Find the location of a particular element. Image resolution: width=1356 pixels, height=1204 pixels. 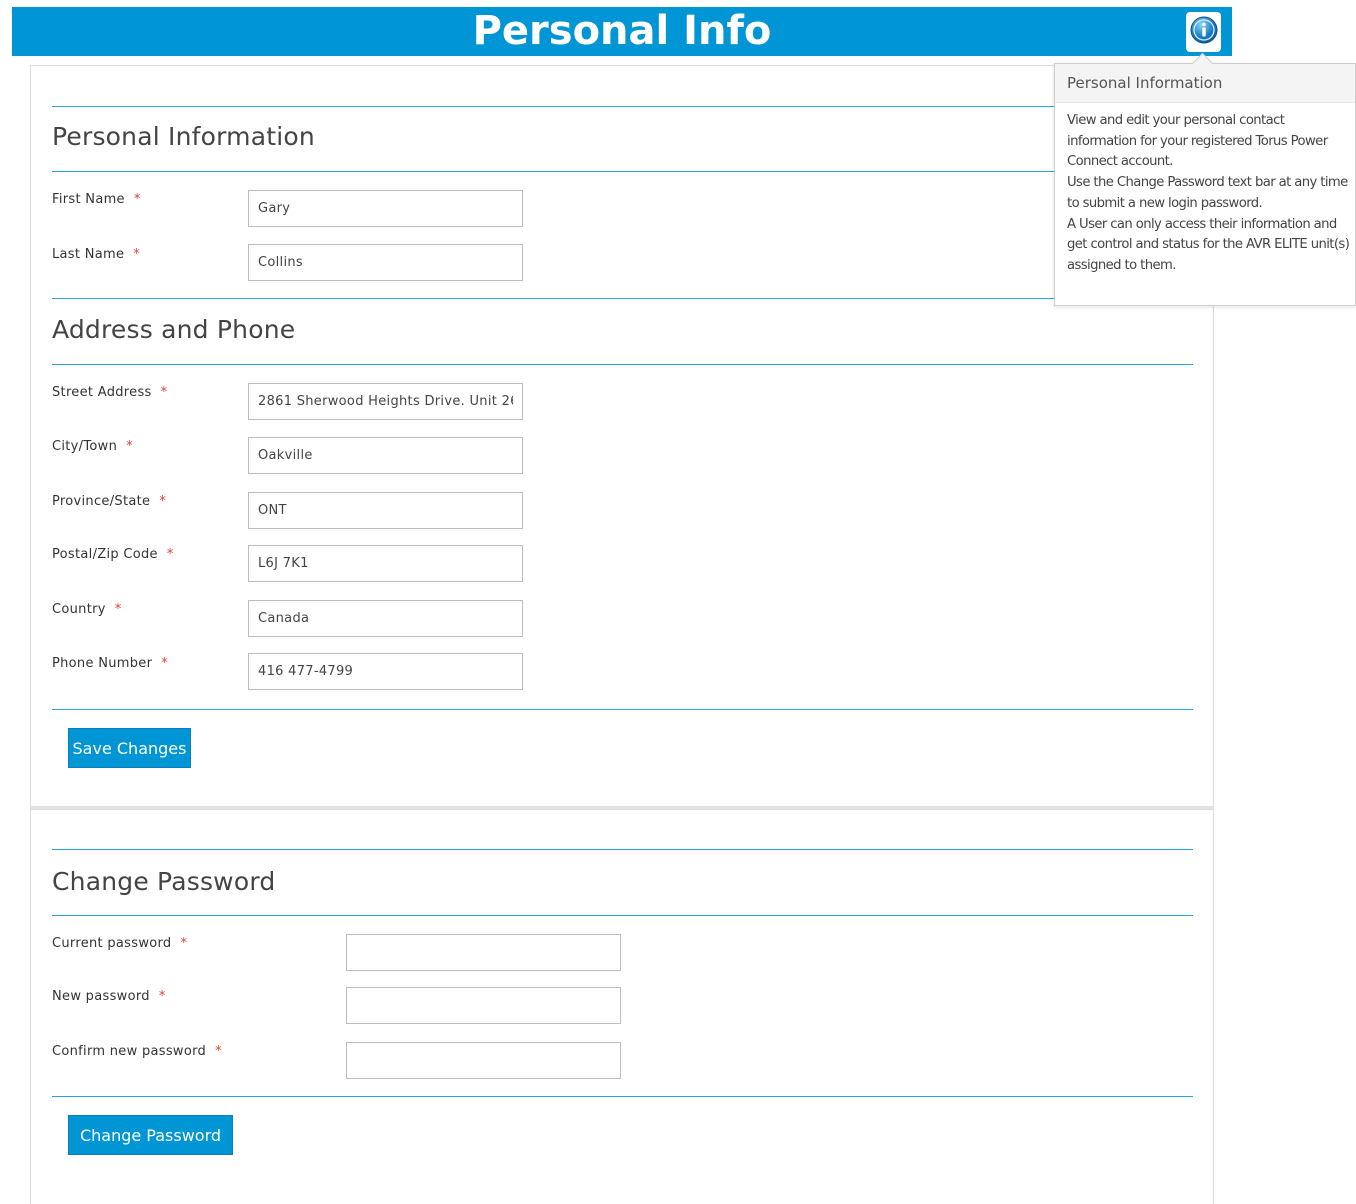

info-circle-icon is located at coordinates (1204, 32).